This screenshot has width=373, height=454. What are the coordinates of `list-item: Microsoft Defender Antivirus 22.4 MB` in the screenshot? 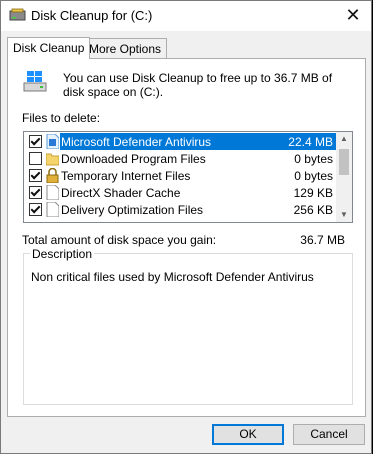 It's located at (180, 141).